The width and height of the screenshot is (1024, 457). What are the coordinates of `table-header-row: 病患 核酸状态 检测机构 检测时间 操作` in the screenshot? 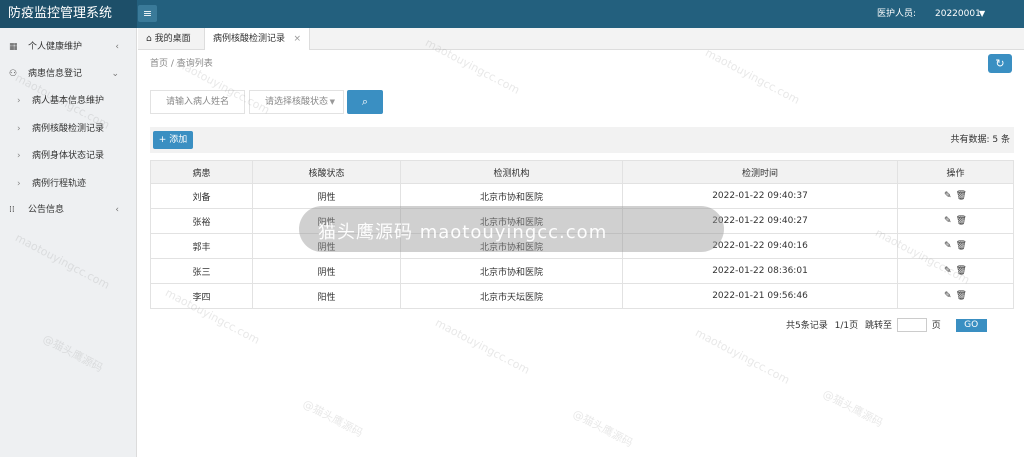 It's located at (582, 172).